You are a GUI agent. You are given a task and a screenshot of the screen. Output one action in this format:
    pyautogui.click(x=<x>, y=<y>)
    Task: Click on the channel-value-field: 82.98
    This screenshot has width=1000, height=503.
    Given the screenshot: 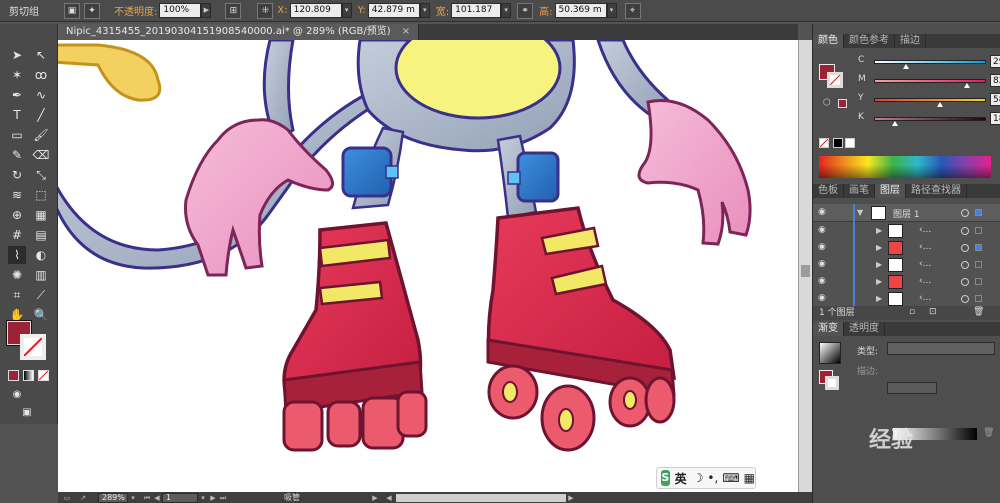 What is the action you would take?
    pyautogui.click(x=995, y=80)
    